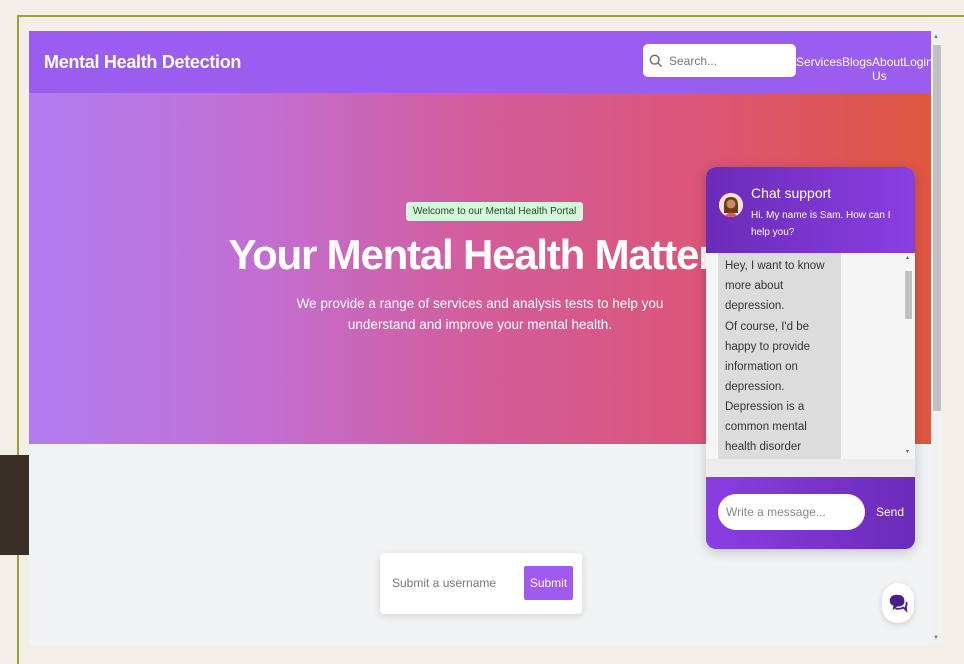  What do you see at coordinates (937, 228) in the screenshot?
I see `page-scroll-thumb` at bounding box center [937, 228].